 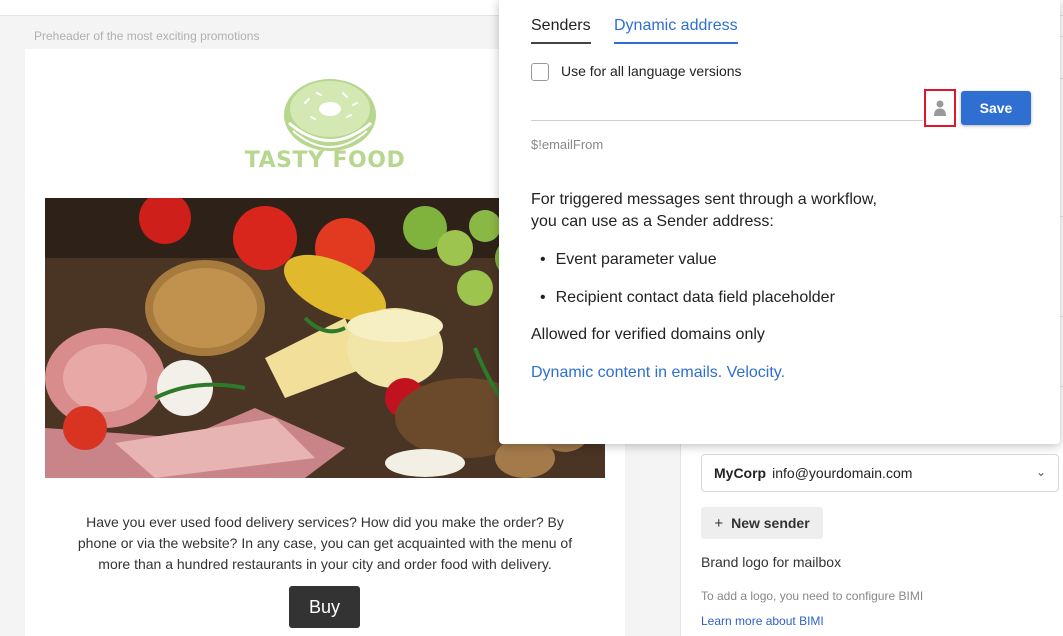 I want to click on info-line: you can use as a Sender address:, so click(x=652, y=221).